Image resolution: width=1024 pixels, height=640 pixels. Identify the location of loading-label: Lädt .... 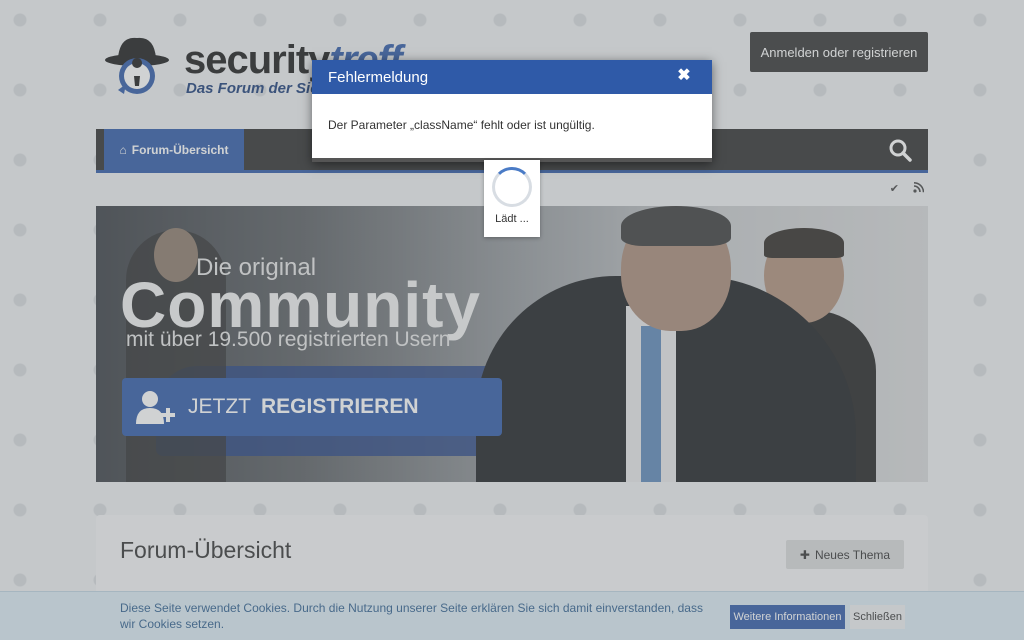
(512, 219).